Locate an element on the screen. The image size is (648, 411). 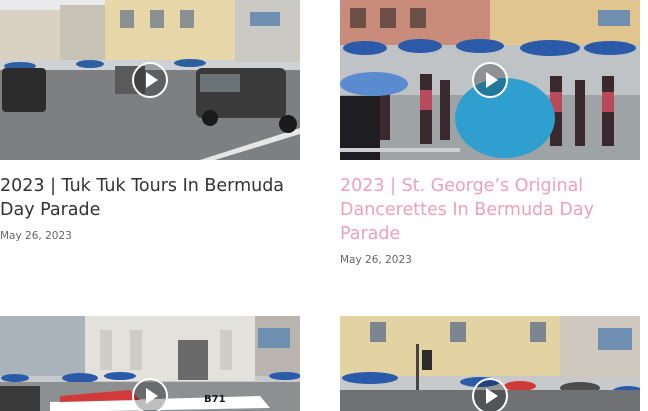
video-thumbnail is located at coordinates (490, 363).